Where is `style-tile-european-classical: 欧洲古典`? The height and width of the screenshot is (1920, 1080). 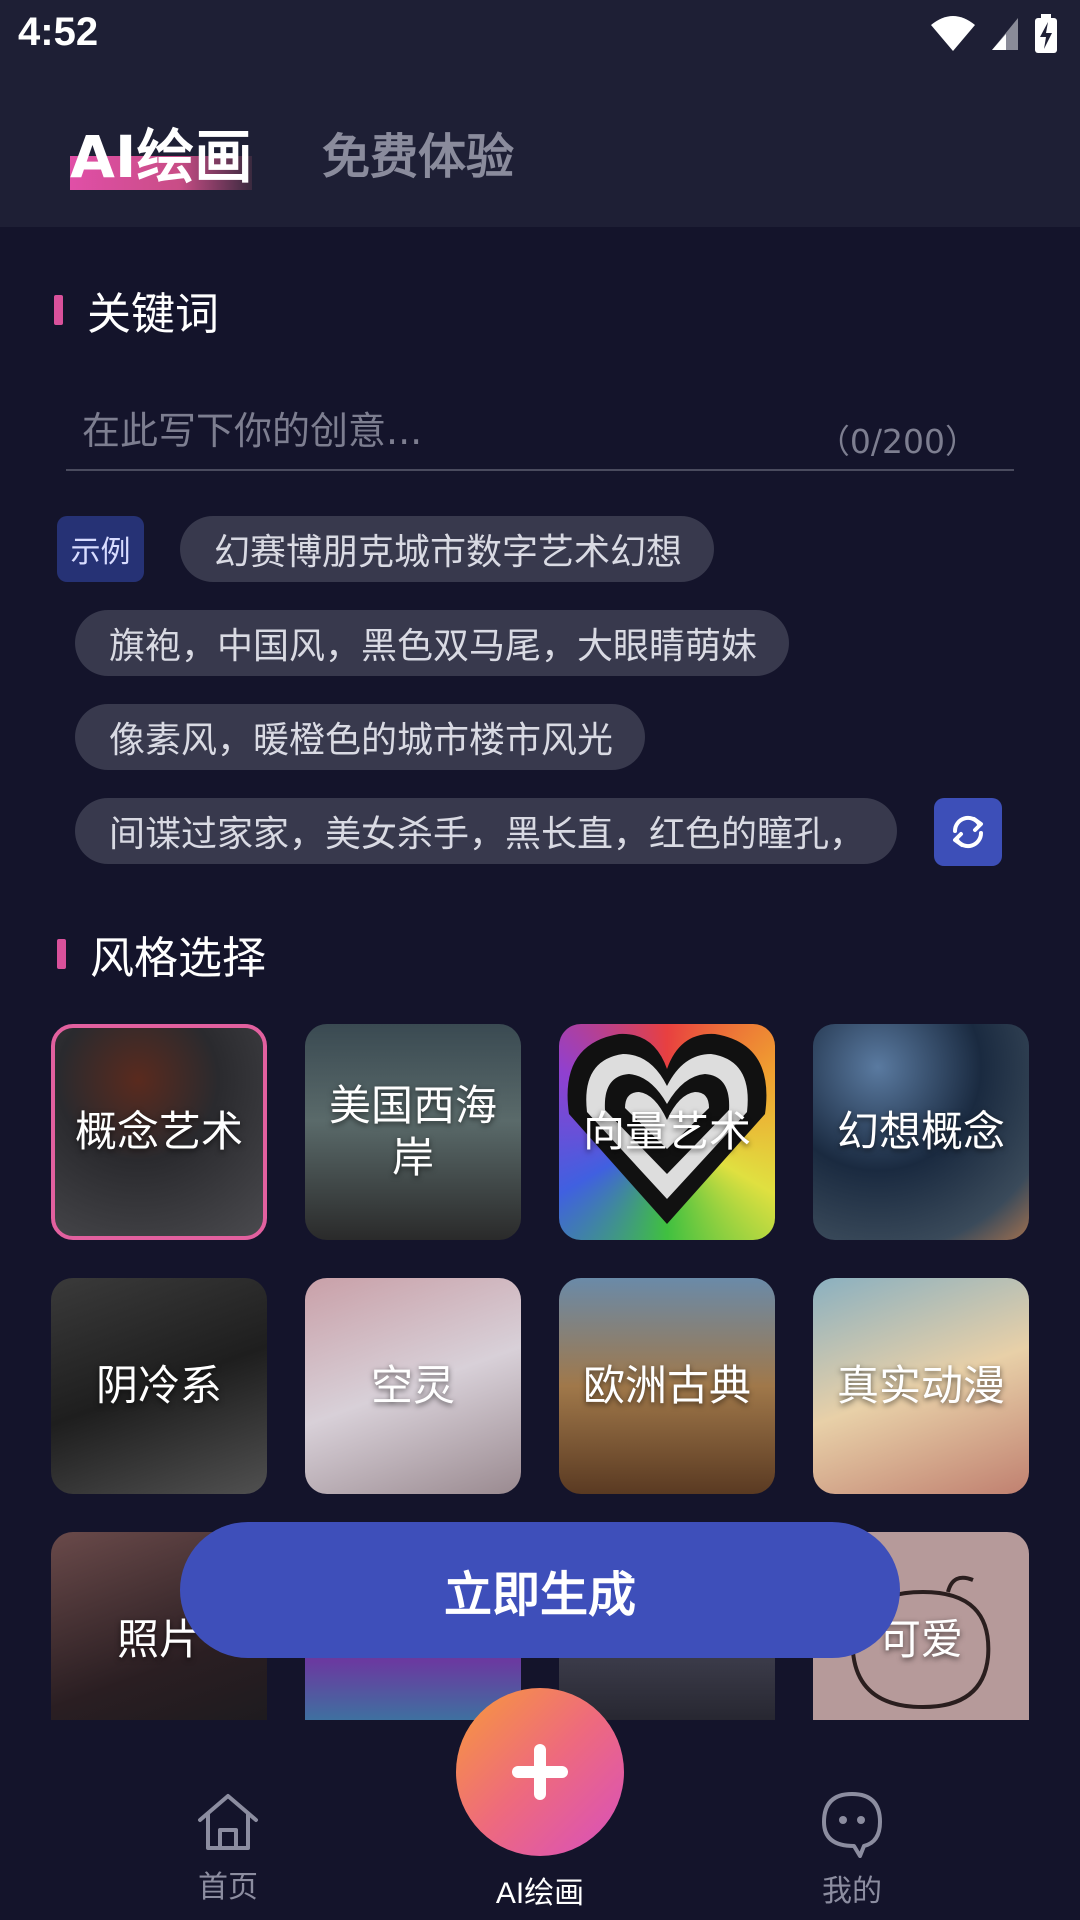
style-tile-european-classical: 欧洲古典 is located at coordinates (667, 1386).